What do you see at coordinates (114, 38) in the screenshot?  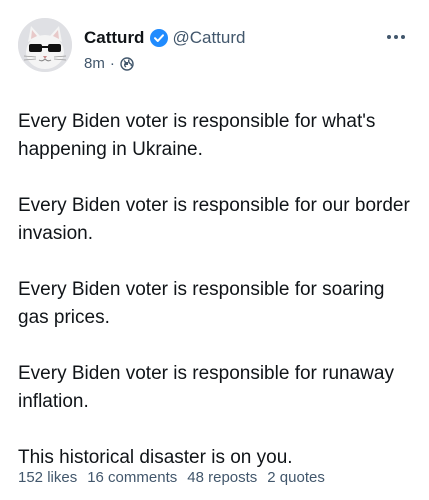 I see `author-display-name: Catturd` at bounding box center [114, 38].